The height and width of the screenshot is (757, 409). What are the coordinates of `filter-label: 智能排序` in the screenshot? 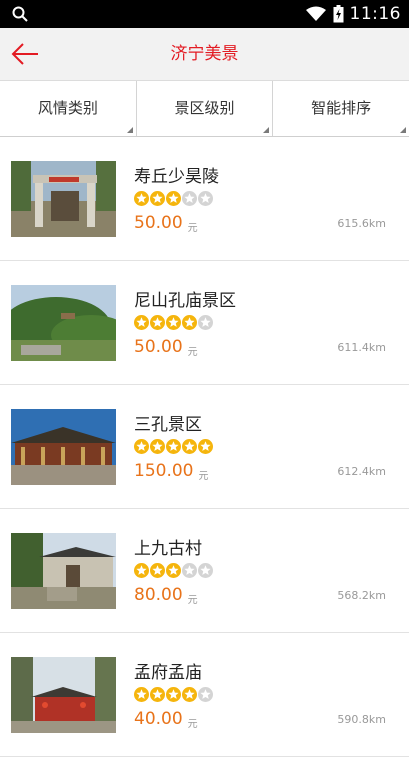 It's located at (341, 108).